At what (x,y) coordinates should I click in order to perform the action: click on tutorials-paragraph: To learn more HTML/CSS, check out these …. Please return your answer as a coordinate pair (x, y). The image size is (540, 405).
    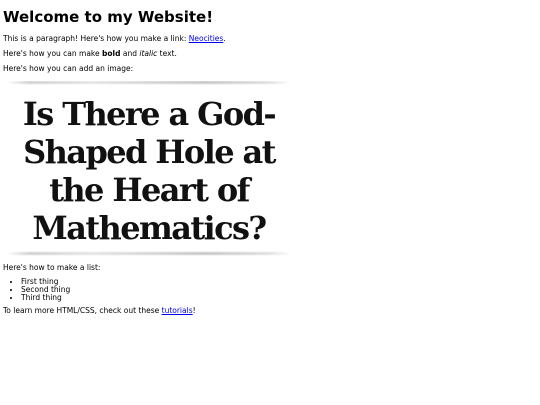
    Looking at the image, I should click on (271, 310).